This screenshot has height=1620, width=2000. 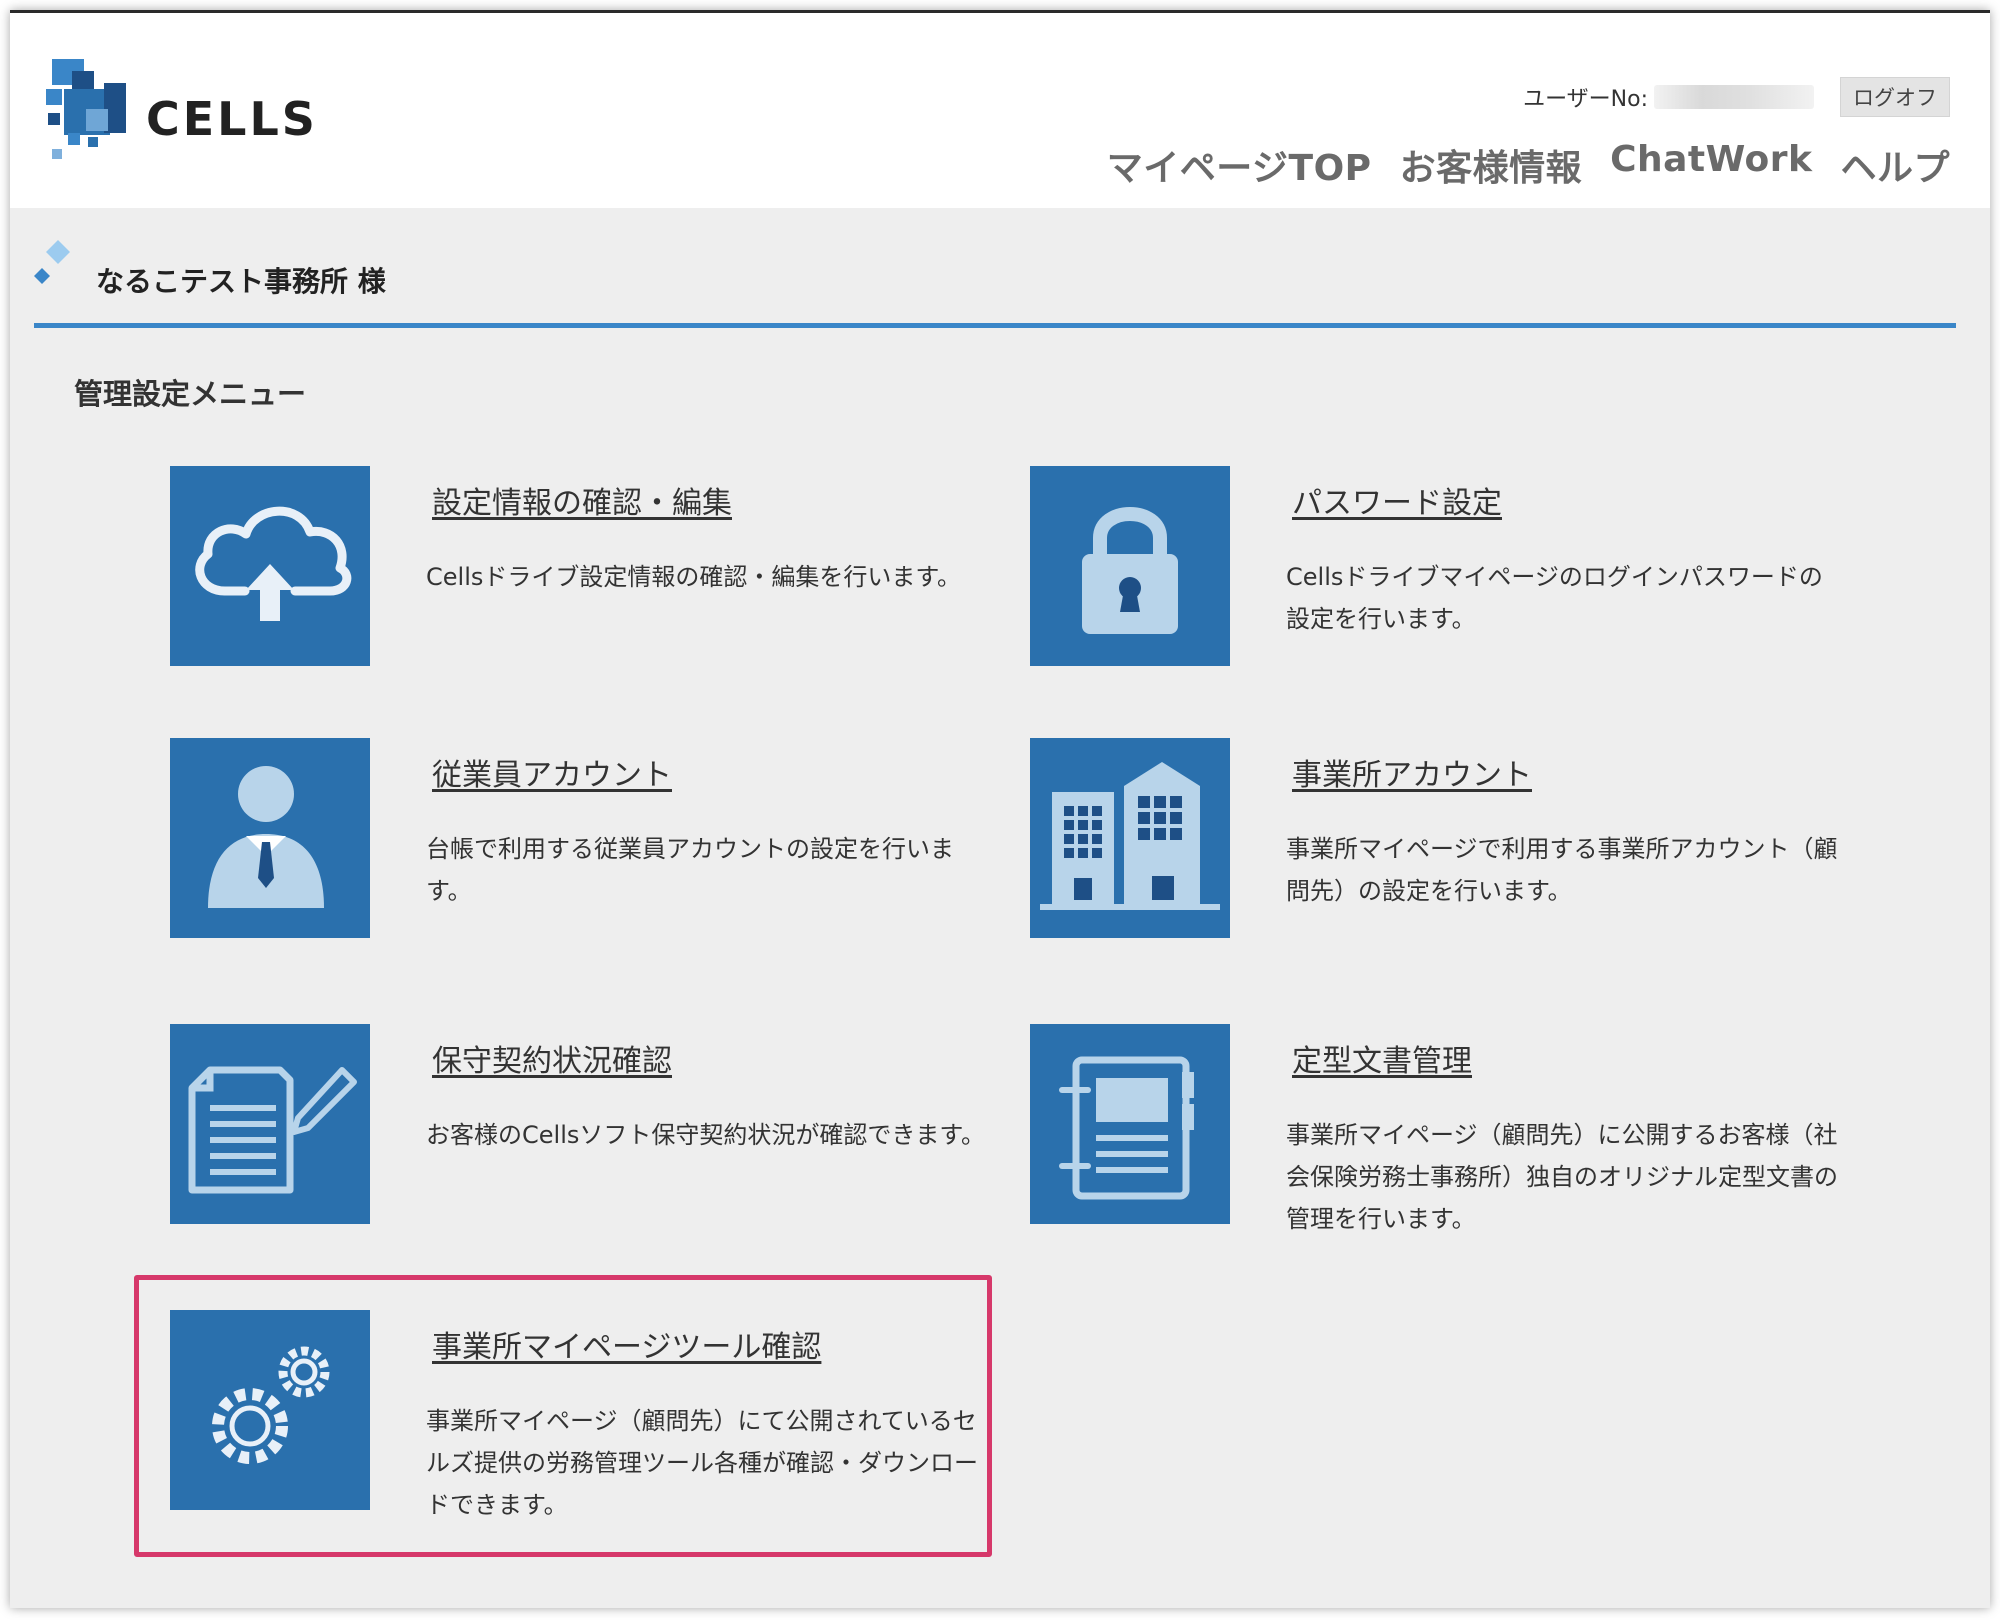 I want to click on notebook-icon, so click(x=1126, y=1128).